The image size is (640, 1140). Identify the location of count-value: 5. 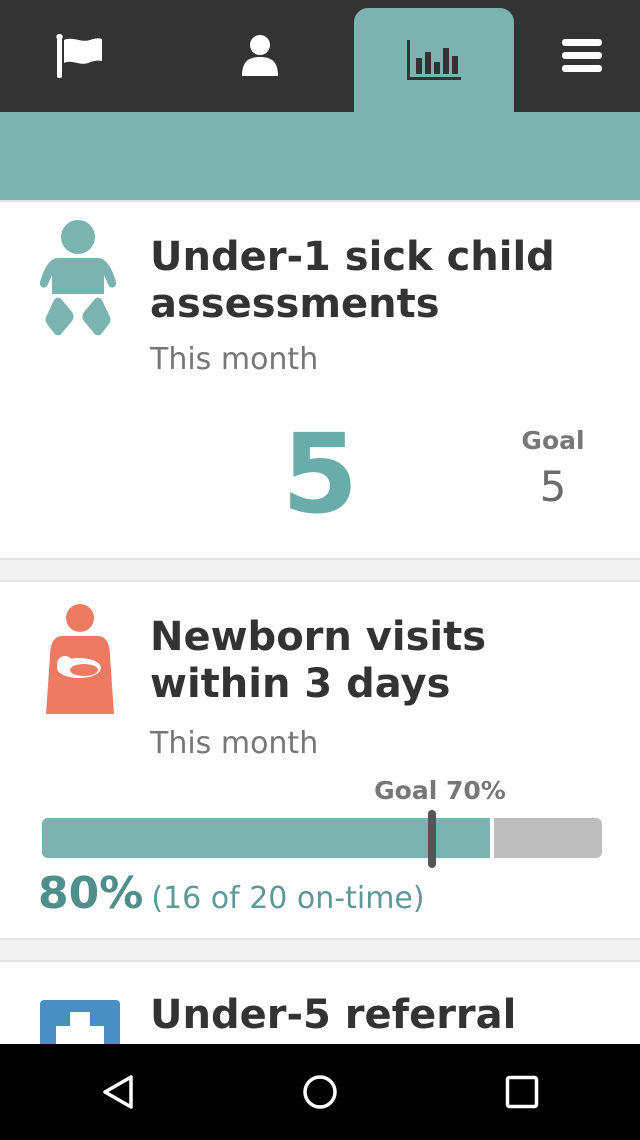
(320, 474).